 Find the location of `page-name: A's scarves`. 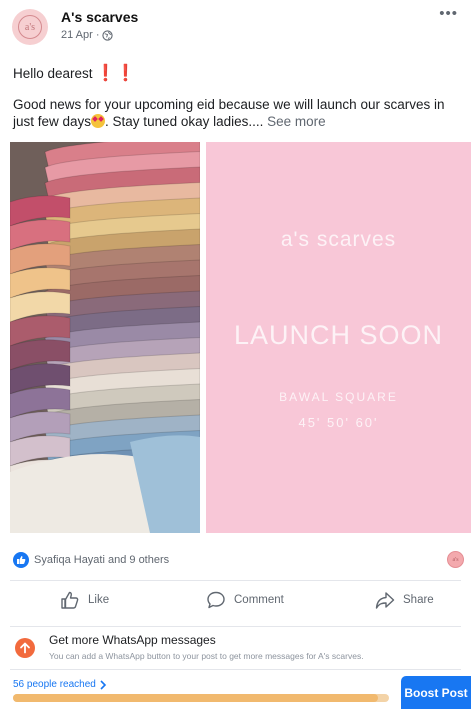

page-name: A's scarves is located at coordinates (99, 17).